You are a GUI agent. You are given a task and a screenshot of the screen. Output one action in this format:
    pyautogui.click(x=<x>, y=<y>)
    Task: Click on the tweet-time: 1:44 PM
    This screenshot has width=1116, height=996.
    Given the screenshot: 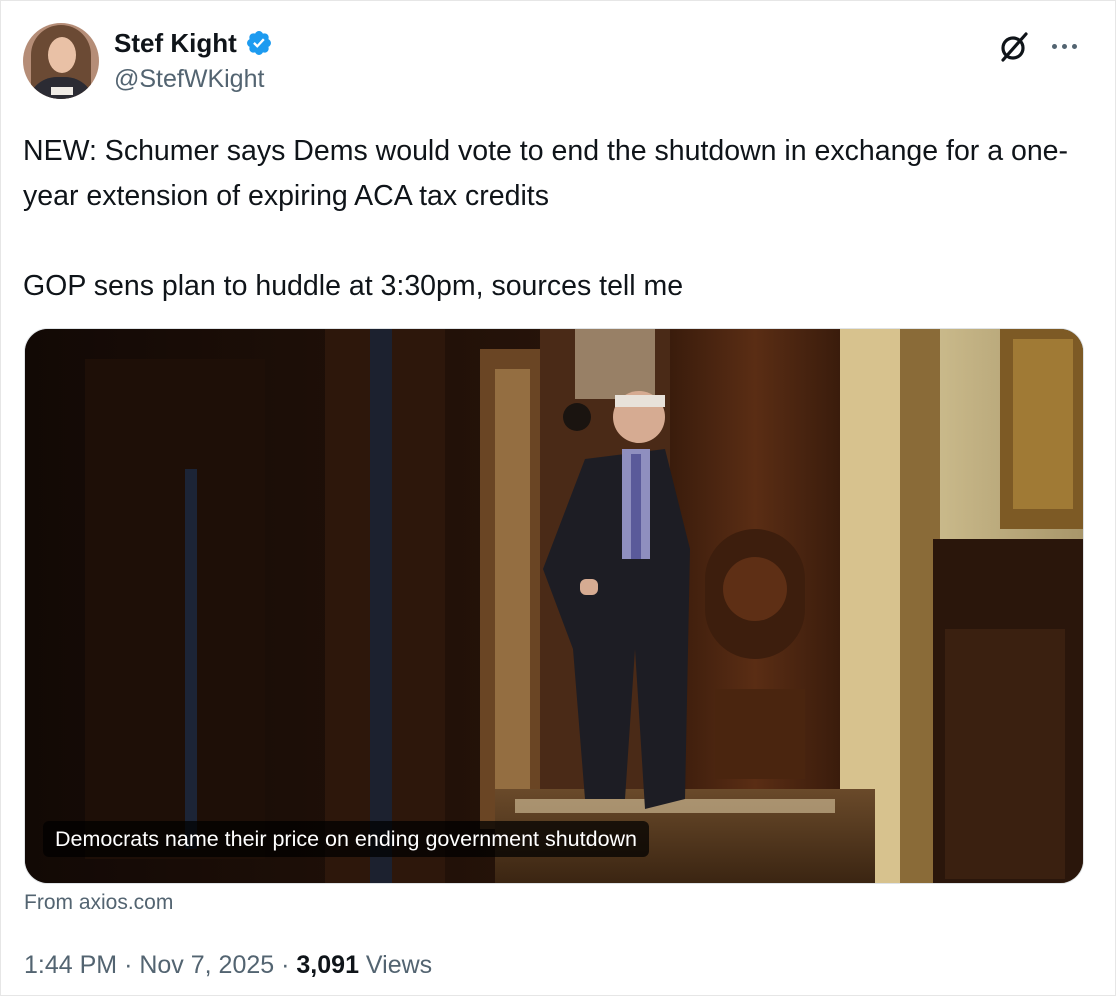 What is the action you would take?
    pyautogui.click(x=70, y=965)
    